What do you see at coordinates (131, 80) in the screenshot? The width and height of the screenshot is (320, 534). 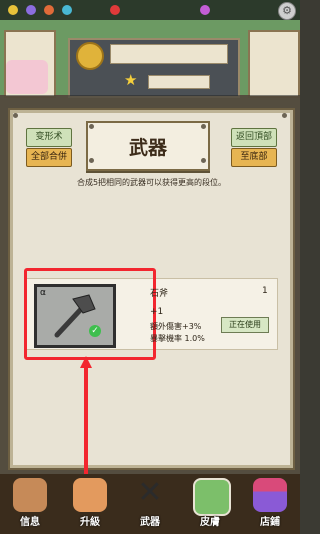 I see `star-icon: ★` at bounding box center [131, 80].